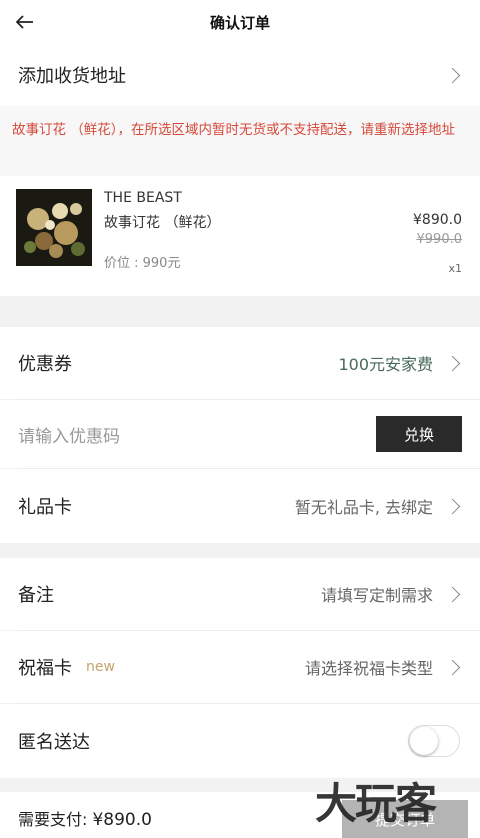 The height and width of the screenshot is (838, 480). What do you see at coordinates (368, 668) in the screenshot?
I see `blessing-card-value: 请选择祝福卡类型` at bounding box center [368, 668].